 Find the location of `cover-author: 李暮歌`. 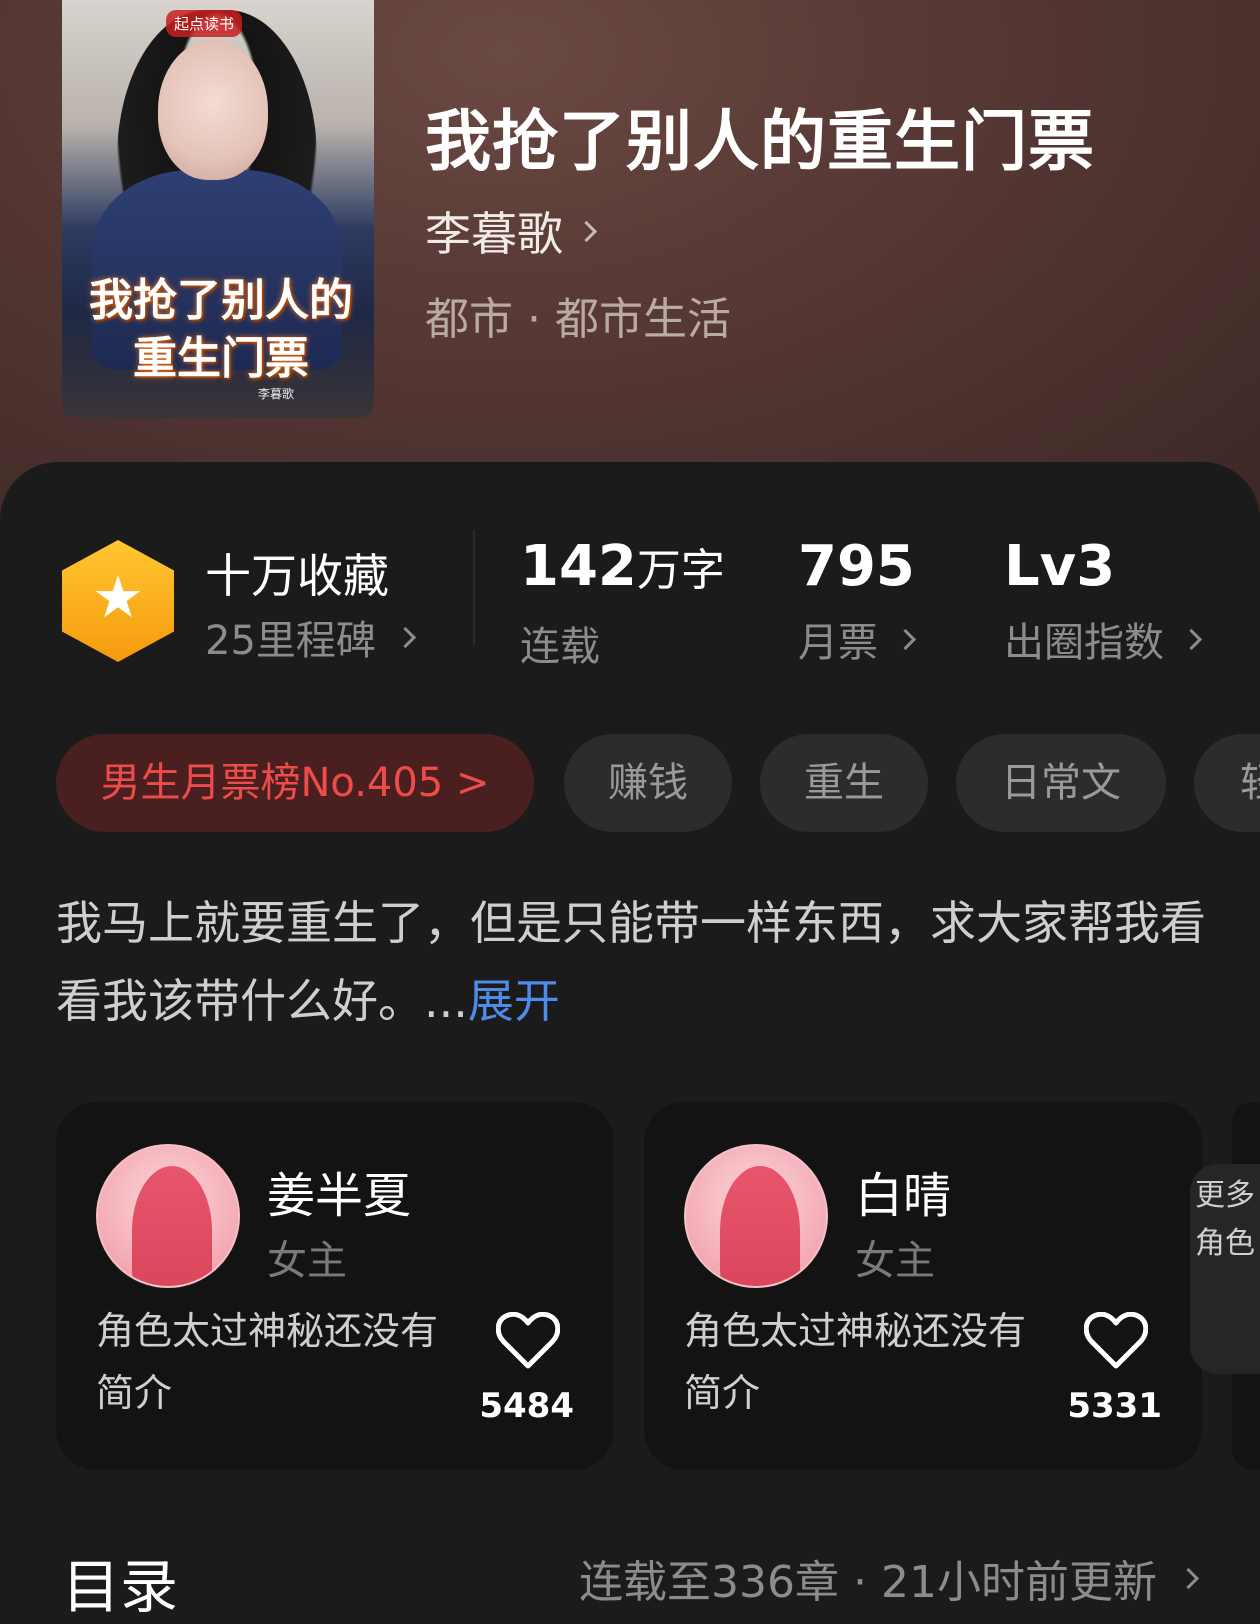

cover-author: 李暮歌 is located at coordinates (276, 394).